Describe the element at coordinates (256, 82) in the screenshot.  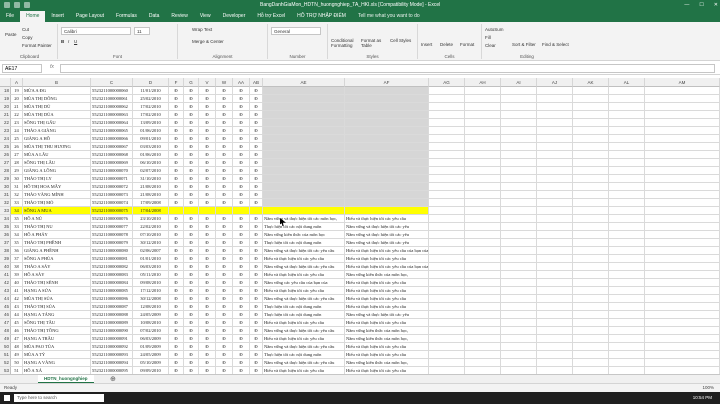
I see `column-header: AB` at that location.